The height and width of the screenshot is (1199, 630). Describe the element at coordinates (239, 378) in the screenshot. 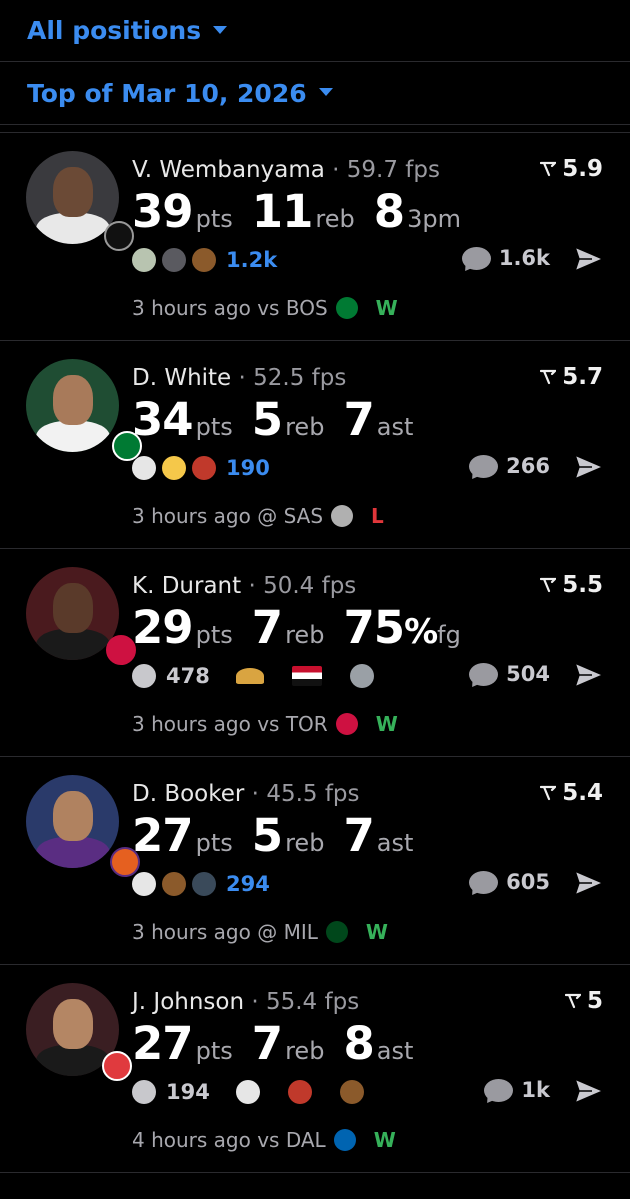

I see `player-name-line: D. White · 52.5 fps` at that location.